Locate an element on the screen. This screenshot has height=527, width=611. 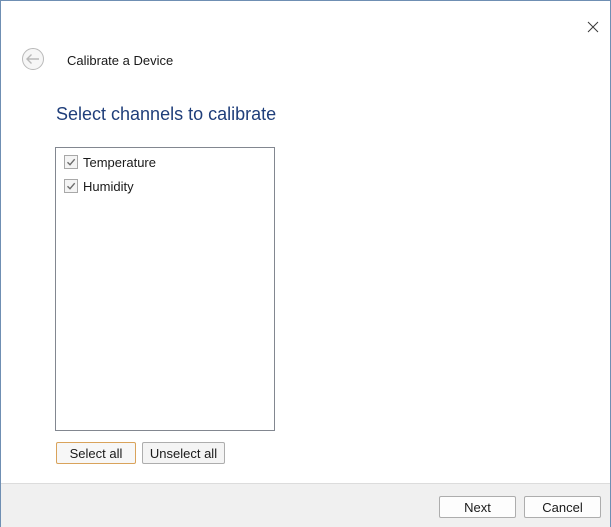
close-button is located at coordinates (593, 27).